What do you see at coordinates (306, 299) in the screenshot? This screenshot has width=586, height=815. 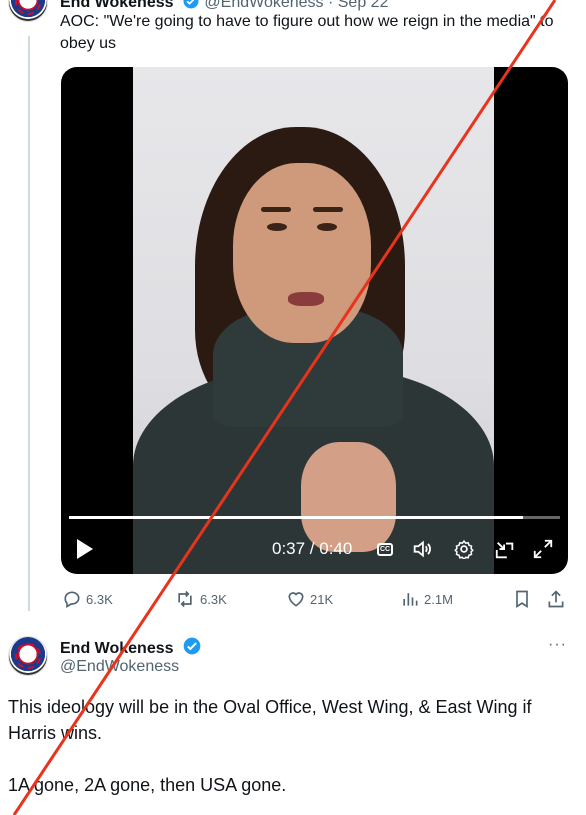 I see `video-person-mouth` at bounding box center [306, 299].